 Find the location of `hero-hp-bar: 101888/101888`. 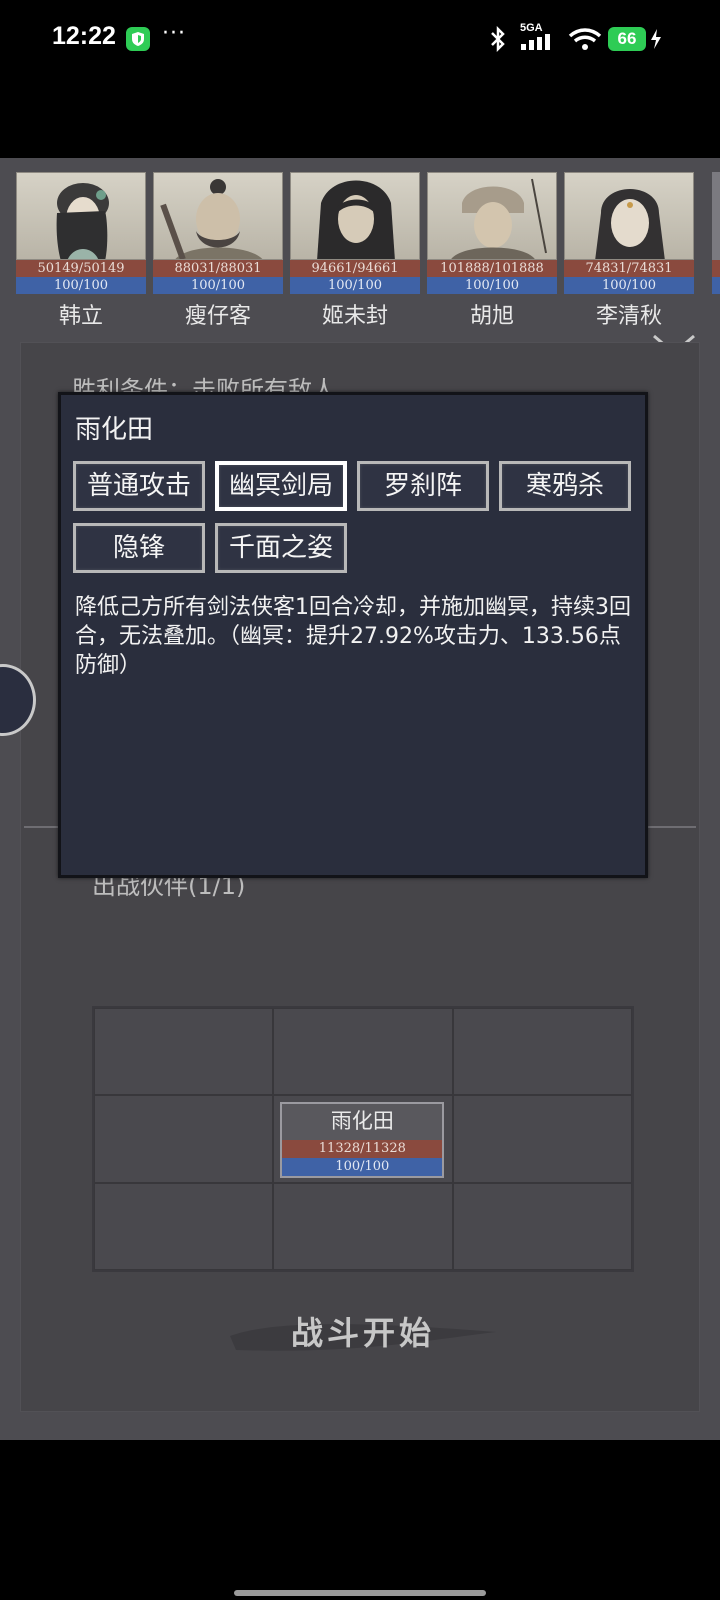

hero-hp-bar: 101888/101888 is located at coordinates (492, 268).